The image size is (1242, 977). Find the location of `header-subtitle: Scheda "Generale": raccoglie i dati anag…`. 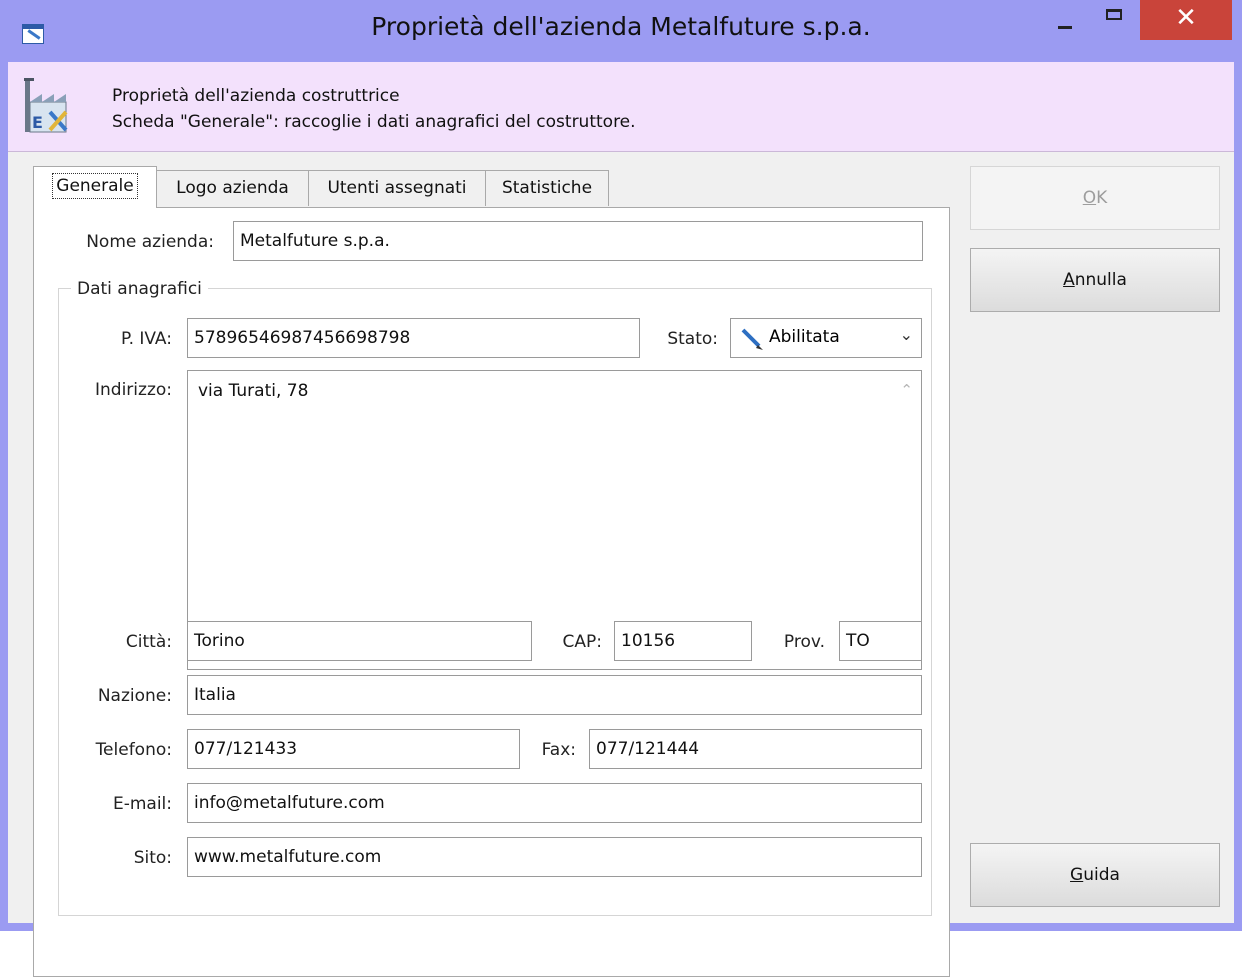

header-subtitle: Scheda "Generale": raccoglie i dati anag… is located at coordinates (374, 122).